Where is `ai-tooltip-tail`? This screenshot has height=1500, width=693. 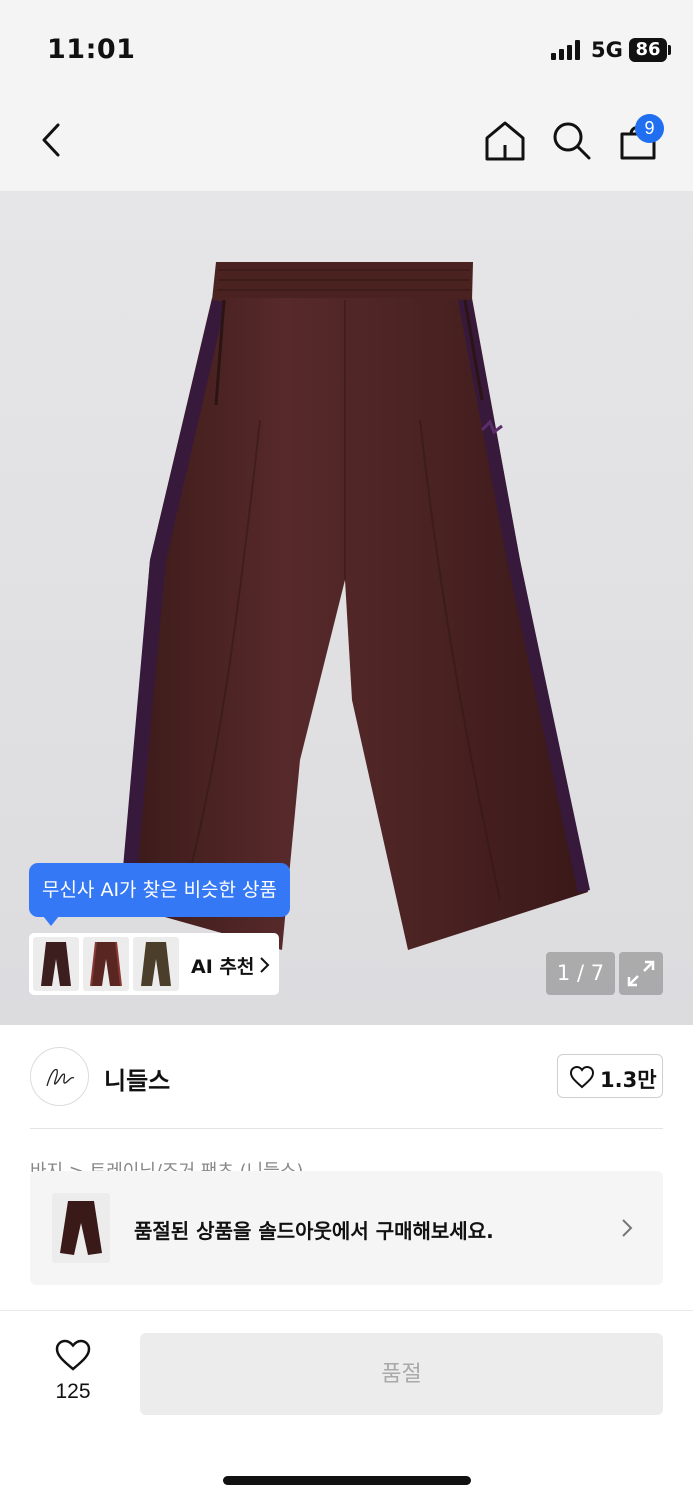 ai-tooltip-tail is located at coordinates (51, 921).